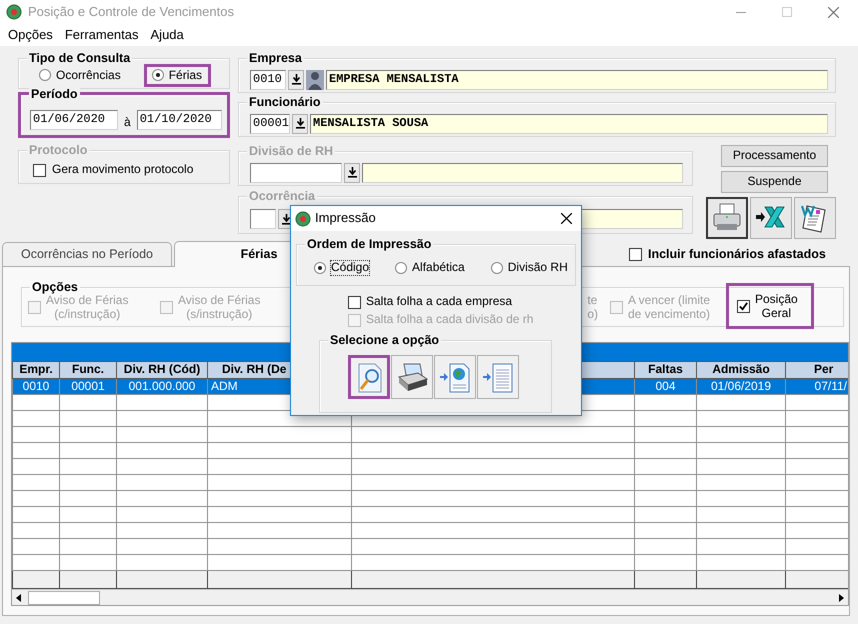 Image resolution: width=858 pixels, height=624 pixels. What do you see at coordinates (263, 219) in the screenshot?
I see `code-field` at bounding box center [263, 219].